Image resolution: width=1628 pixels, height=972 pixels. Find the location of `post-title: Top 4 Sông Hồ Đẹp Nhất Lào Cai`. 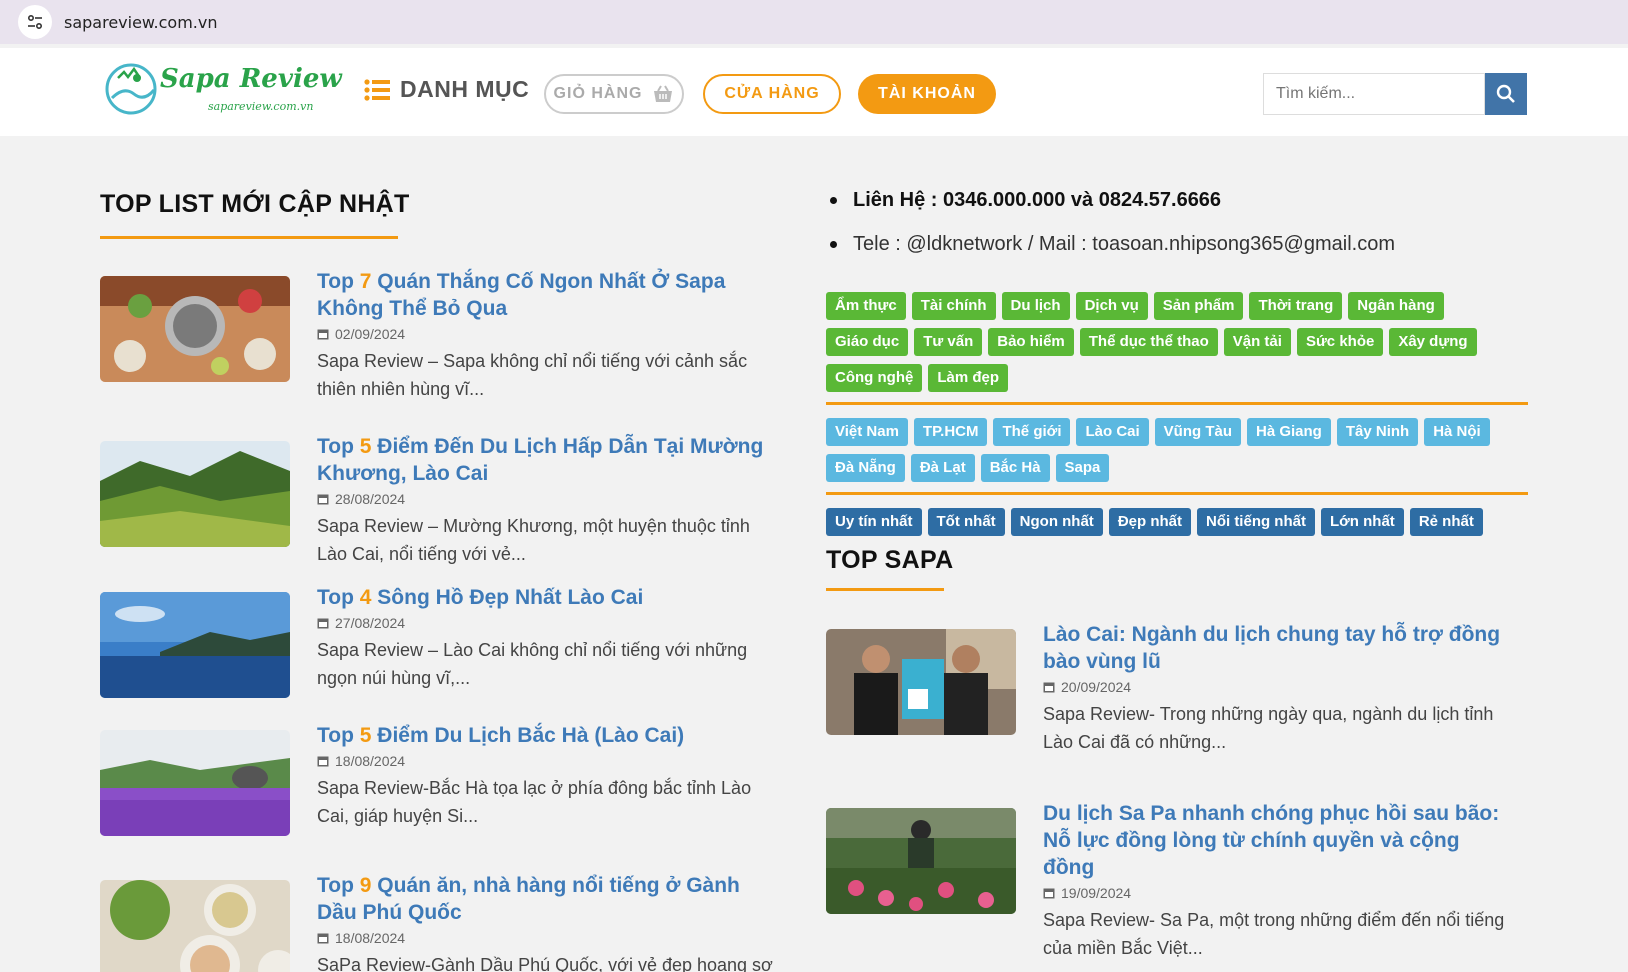

post-title: Top 4 Sông Hồ Đẹp Nhất Lào Cai is located at coordinates (548, 597).